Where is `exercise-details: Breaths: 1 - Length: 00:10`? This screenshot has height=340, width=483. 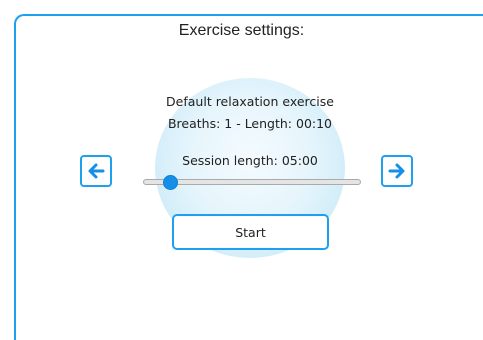
exercise-details: Breaths: 1 - Length: 00:10 is located at coordinates (250, 123).